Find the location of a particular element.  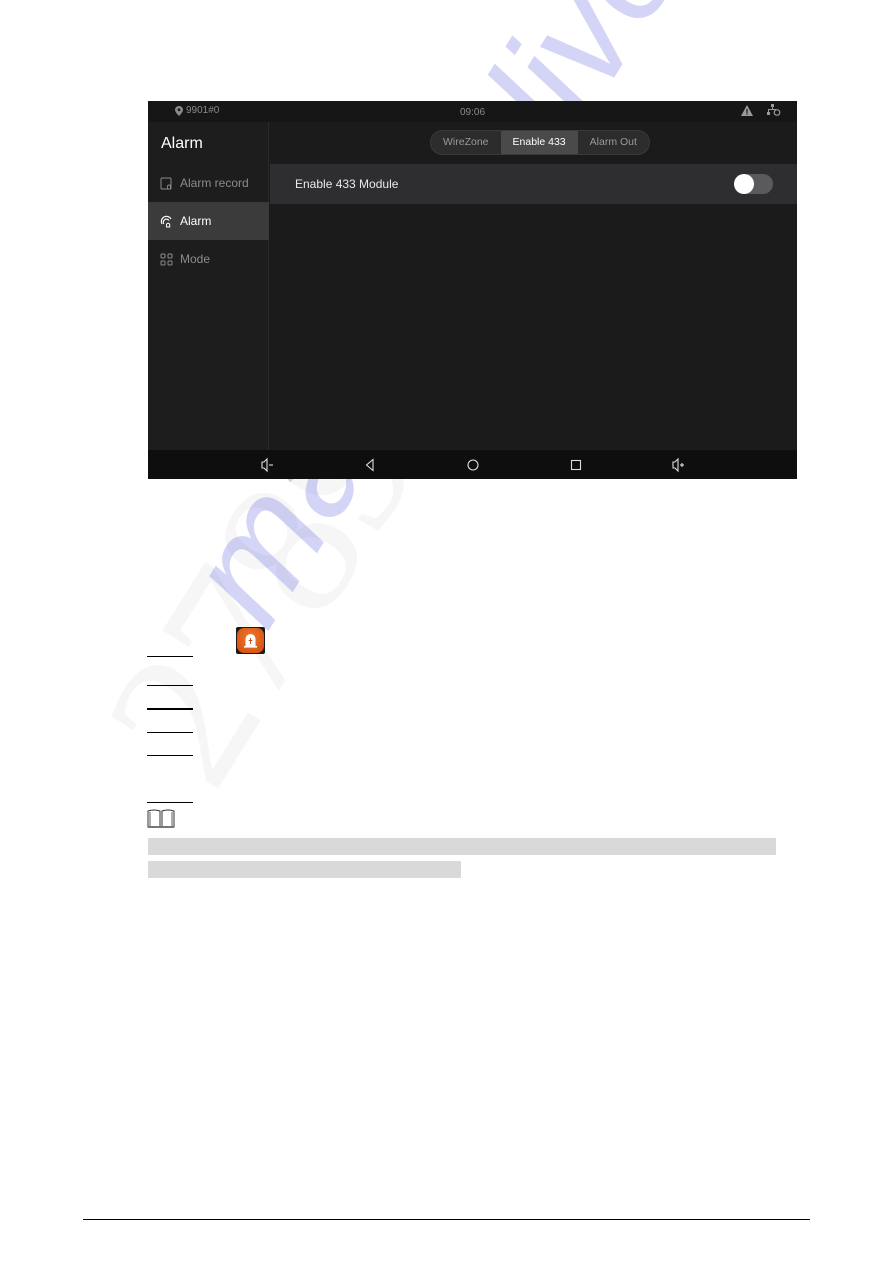

volume-up-button is located at coordinates (679, 465).